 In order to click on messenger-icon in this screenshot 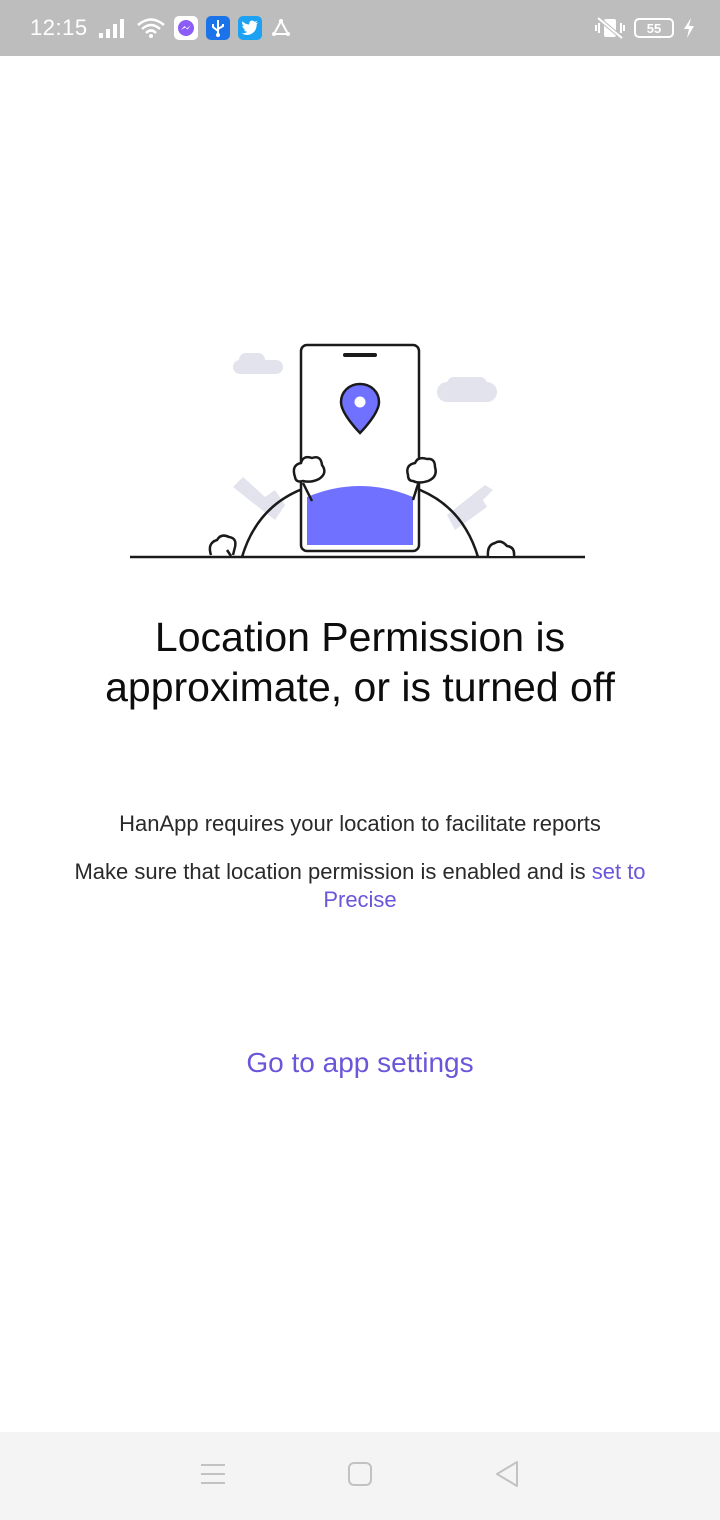, I will do `click(185, 28)`.